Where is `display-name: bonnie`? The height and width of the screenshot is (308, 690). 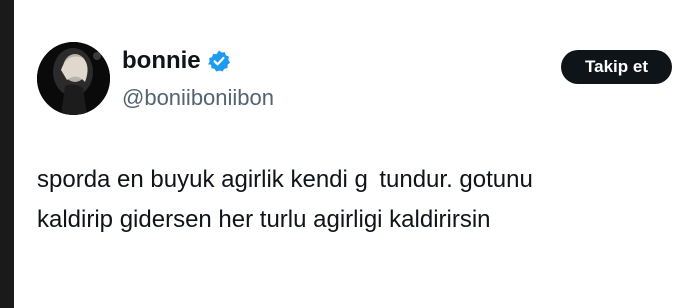 display-name: bonnie is located at coordinates (161, 61).